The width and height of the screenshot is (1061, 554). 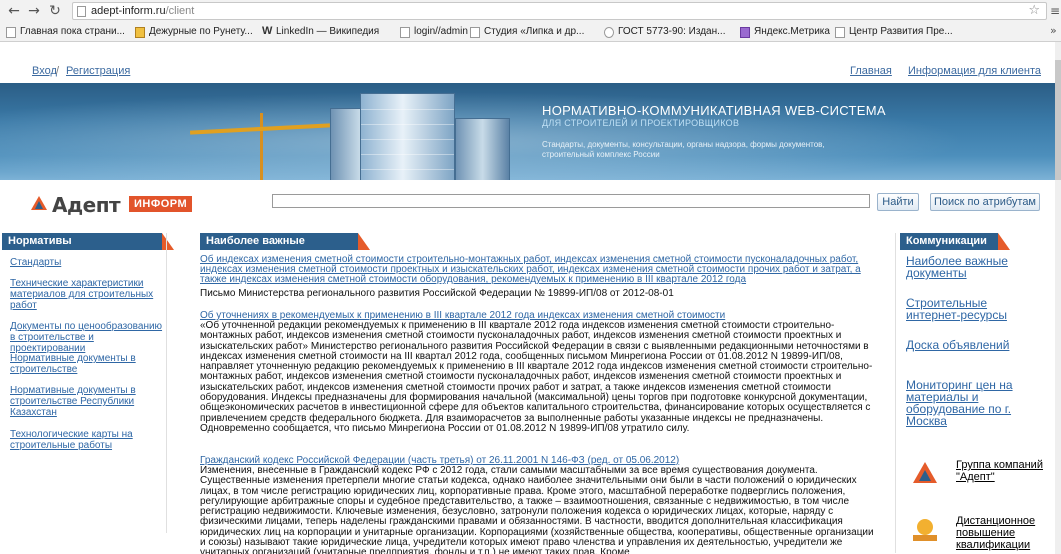 What do you see at coordinates (328, 31) in the screenshot?
I see `bookmark-label: LinkedIn — Википедия` at bounding box center [328, 31].